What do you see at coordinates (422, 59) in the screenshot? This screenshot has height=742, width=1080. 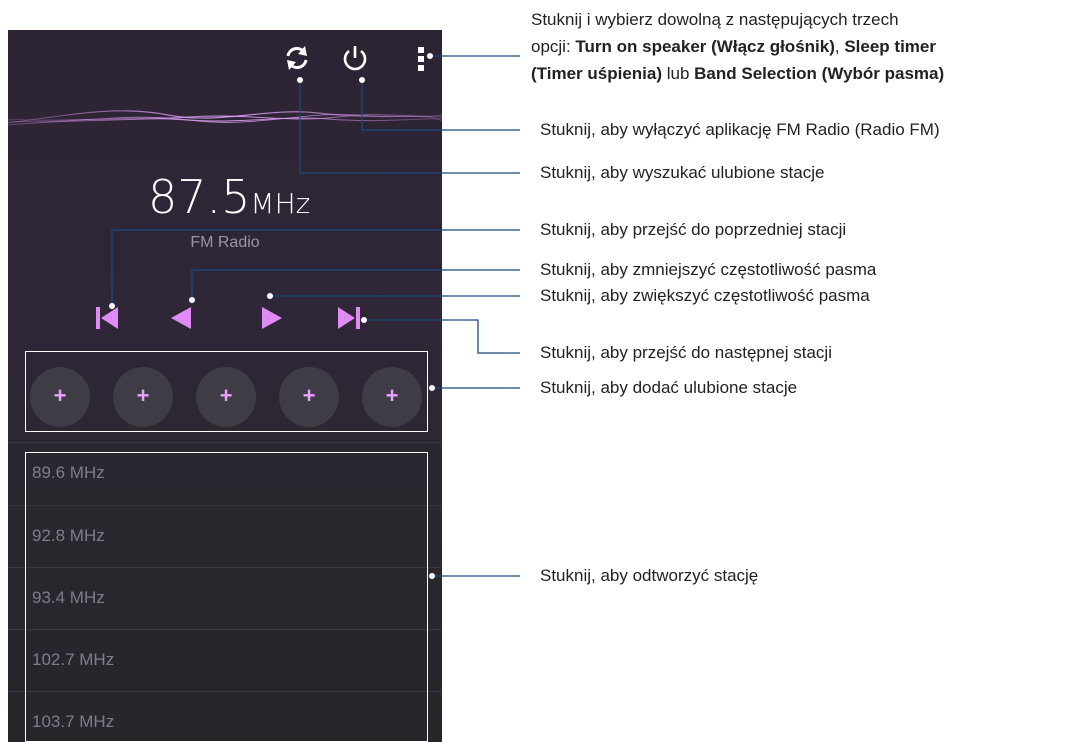 I see `more-vert-icon` at bounding box center [422, 59].